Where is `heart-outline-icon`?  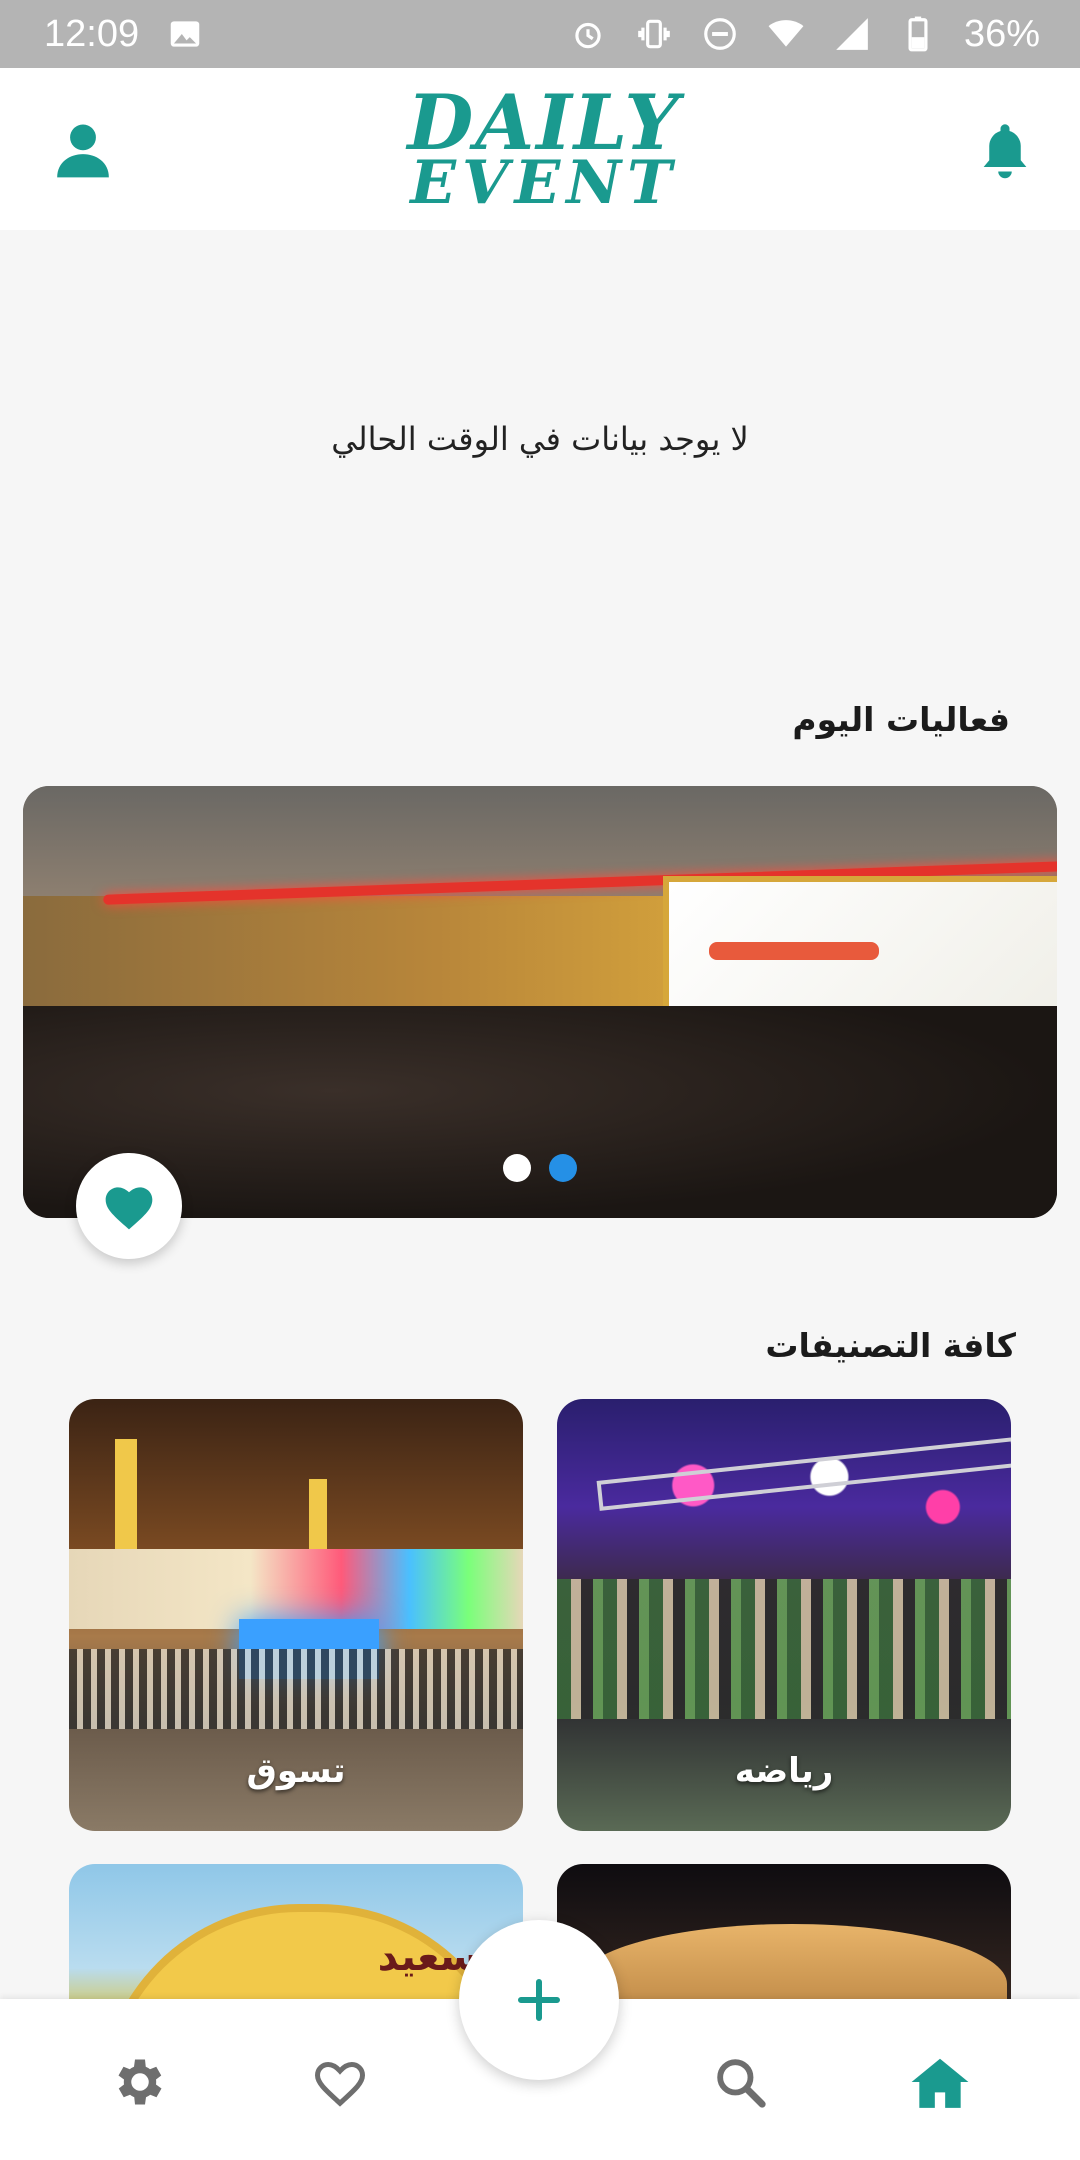
heart-outline-icon is located at coordinates (340, 2084).